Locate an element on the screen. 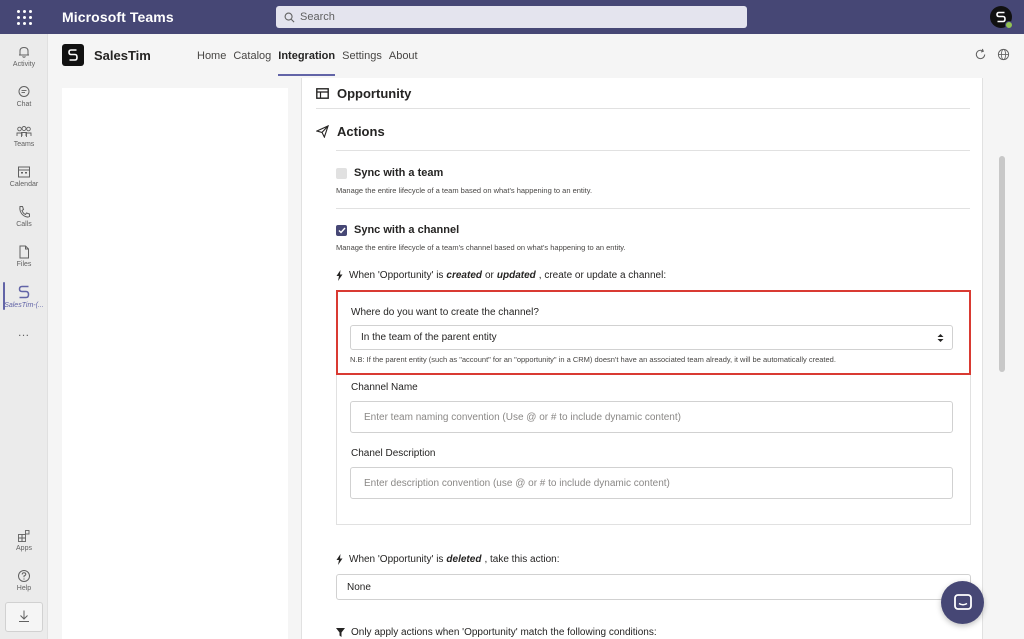  salestim-icon is located at coordinates (24, 291).